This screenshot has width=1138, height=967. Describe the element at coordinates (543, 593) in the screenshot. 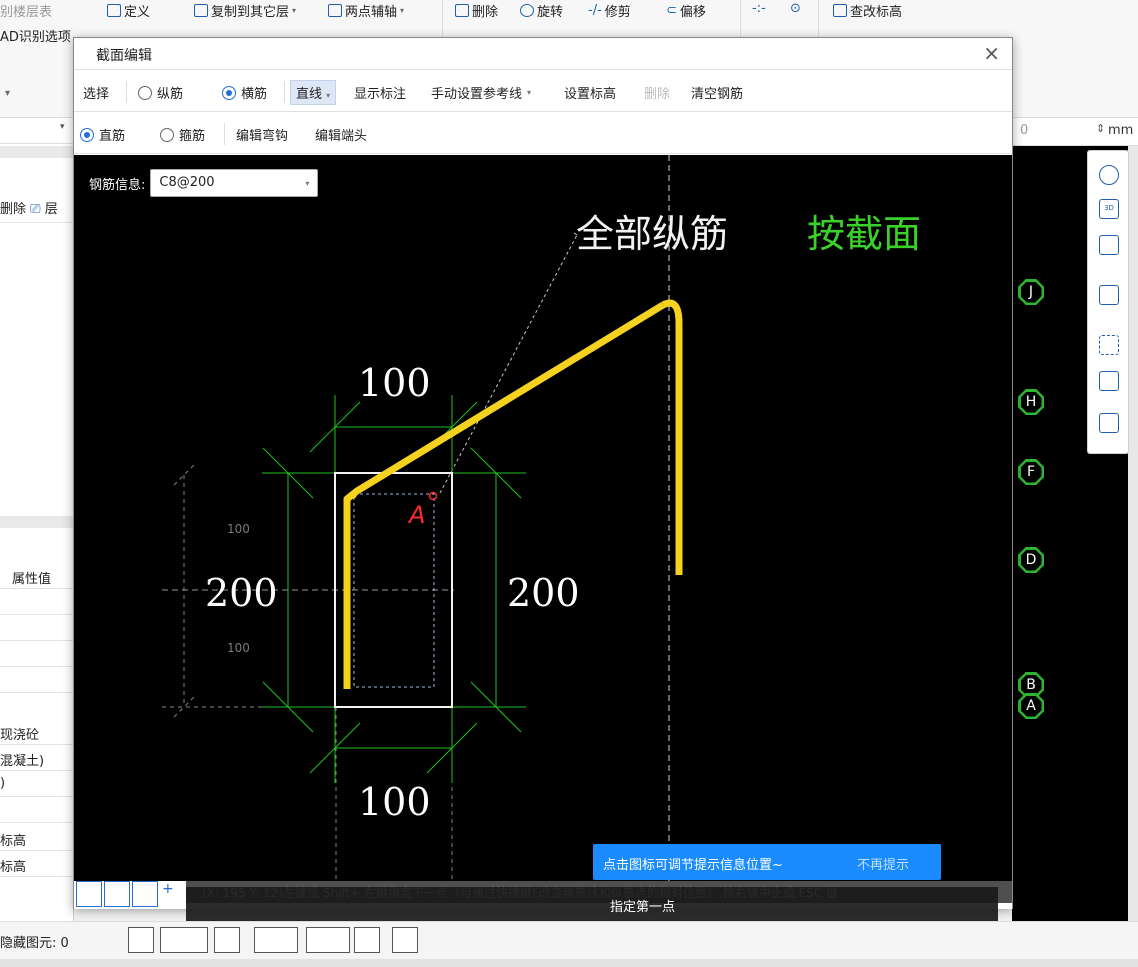

I see `dim-right-text: 200` at that location.